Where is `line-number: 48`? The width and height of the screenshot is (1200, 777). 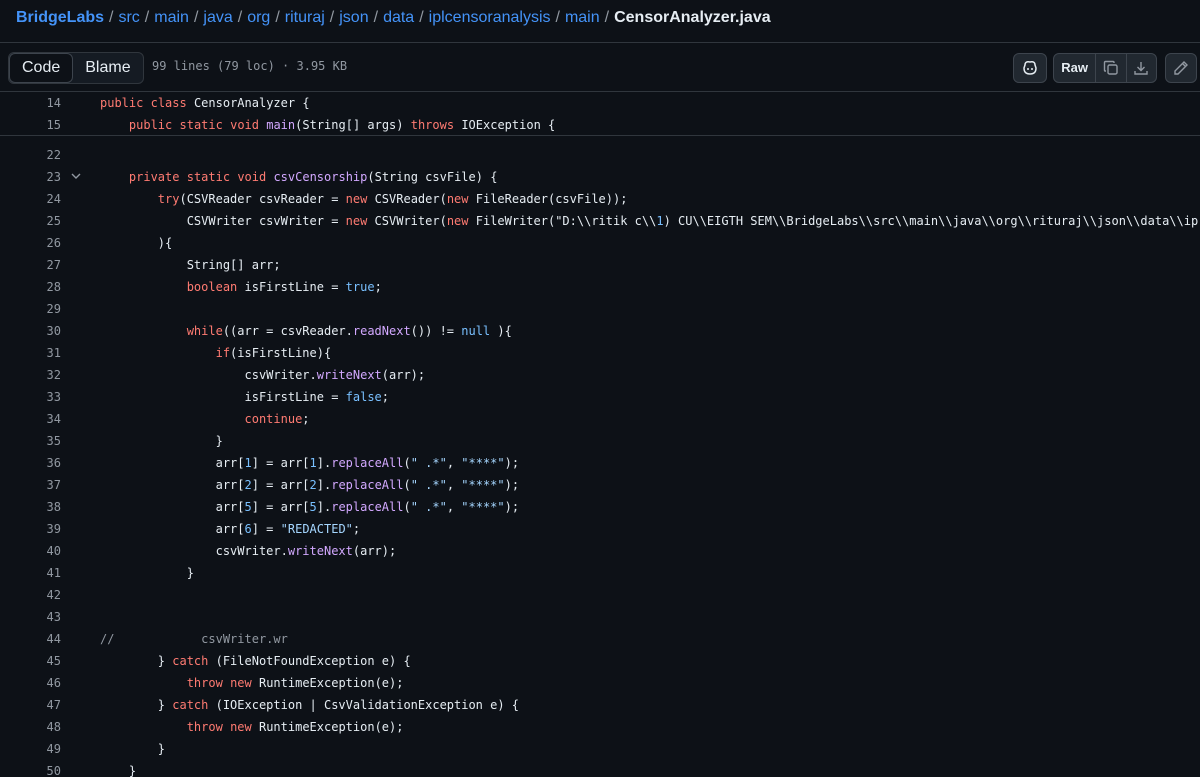 line-number: 48 is located at coordinates (30, 727).